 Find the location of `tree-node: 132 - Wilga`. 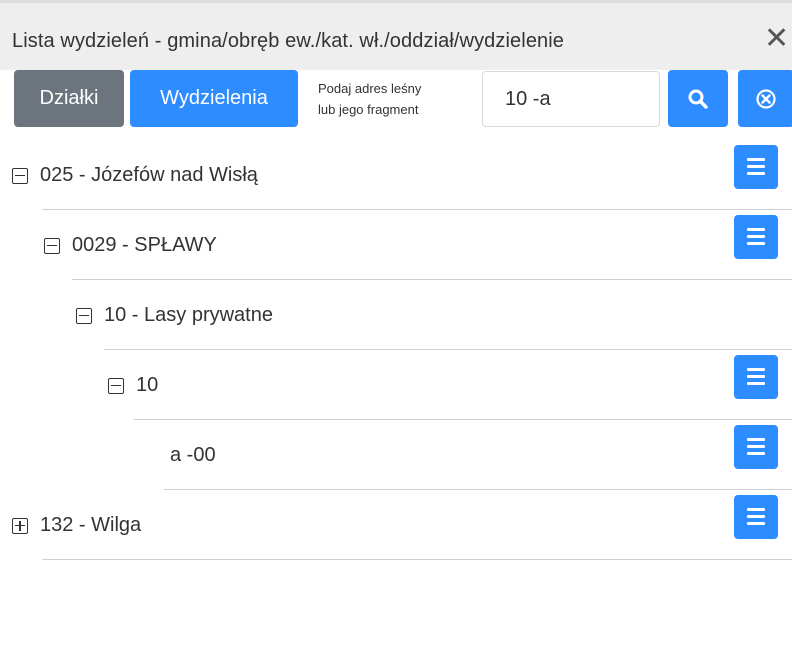

tree-node: 132 - Wilga is located at coordinates (76, 525).